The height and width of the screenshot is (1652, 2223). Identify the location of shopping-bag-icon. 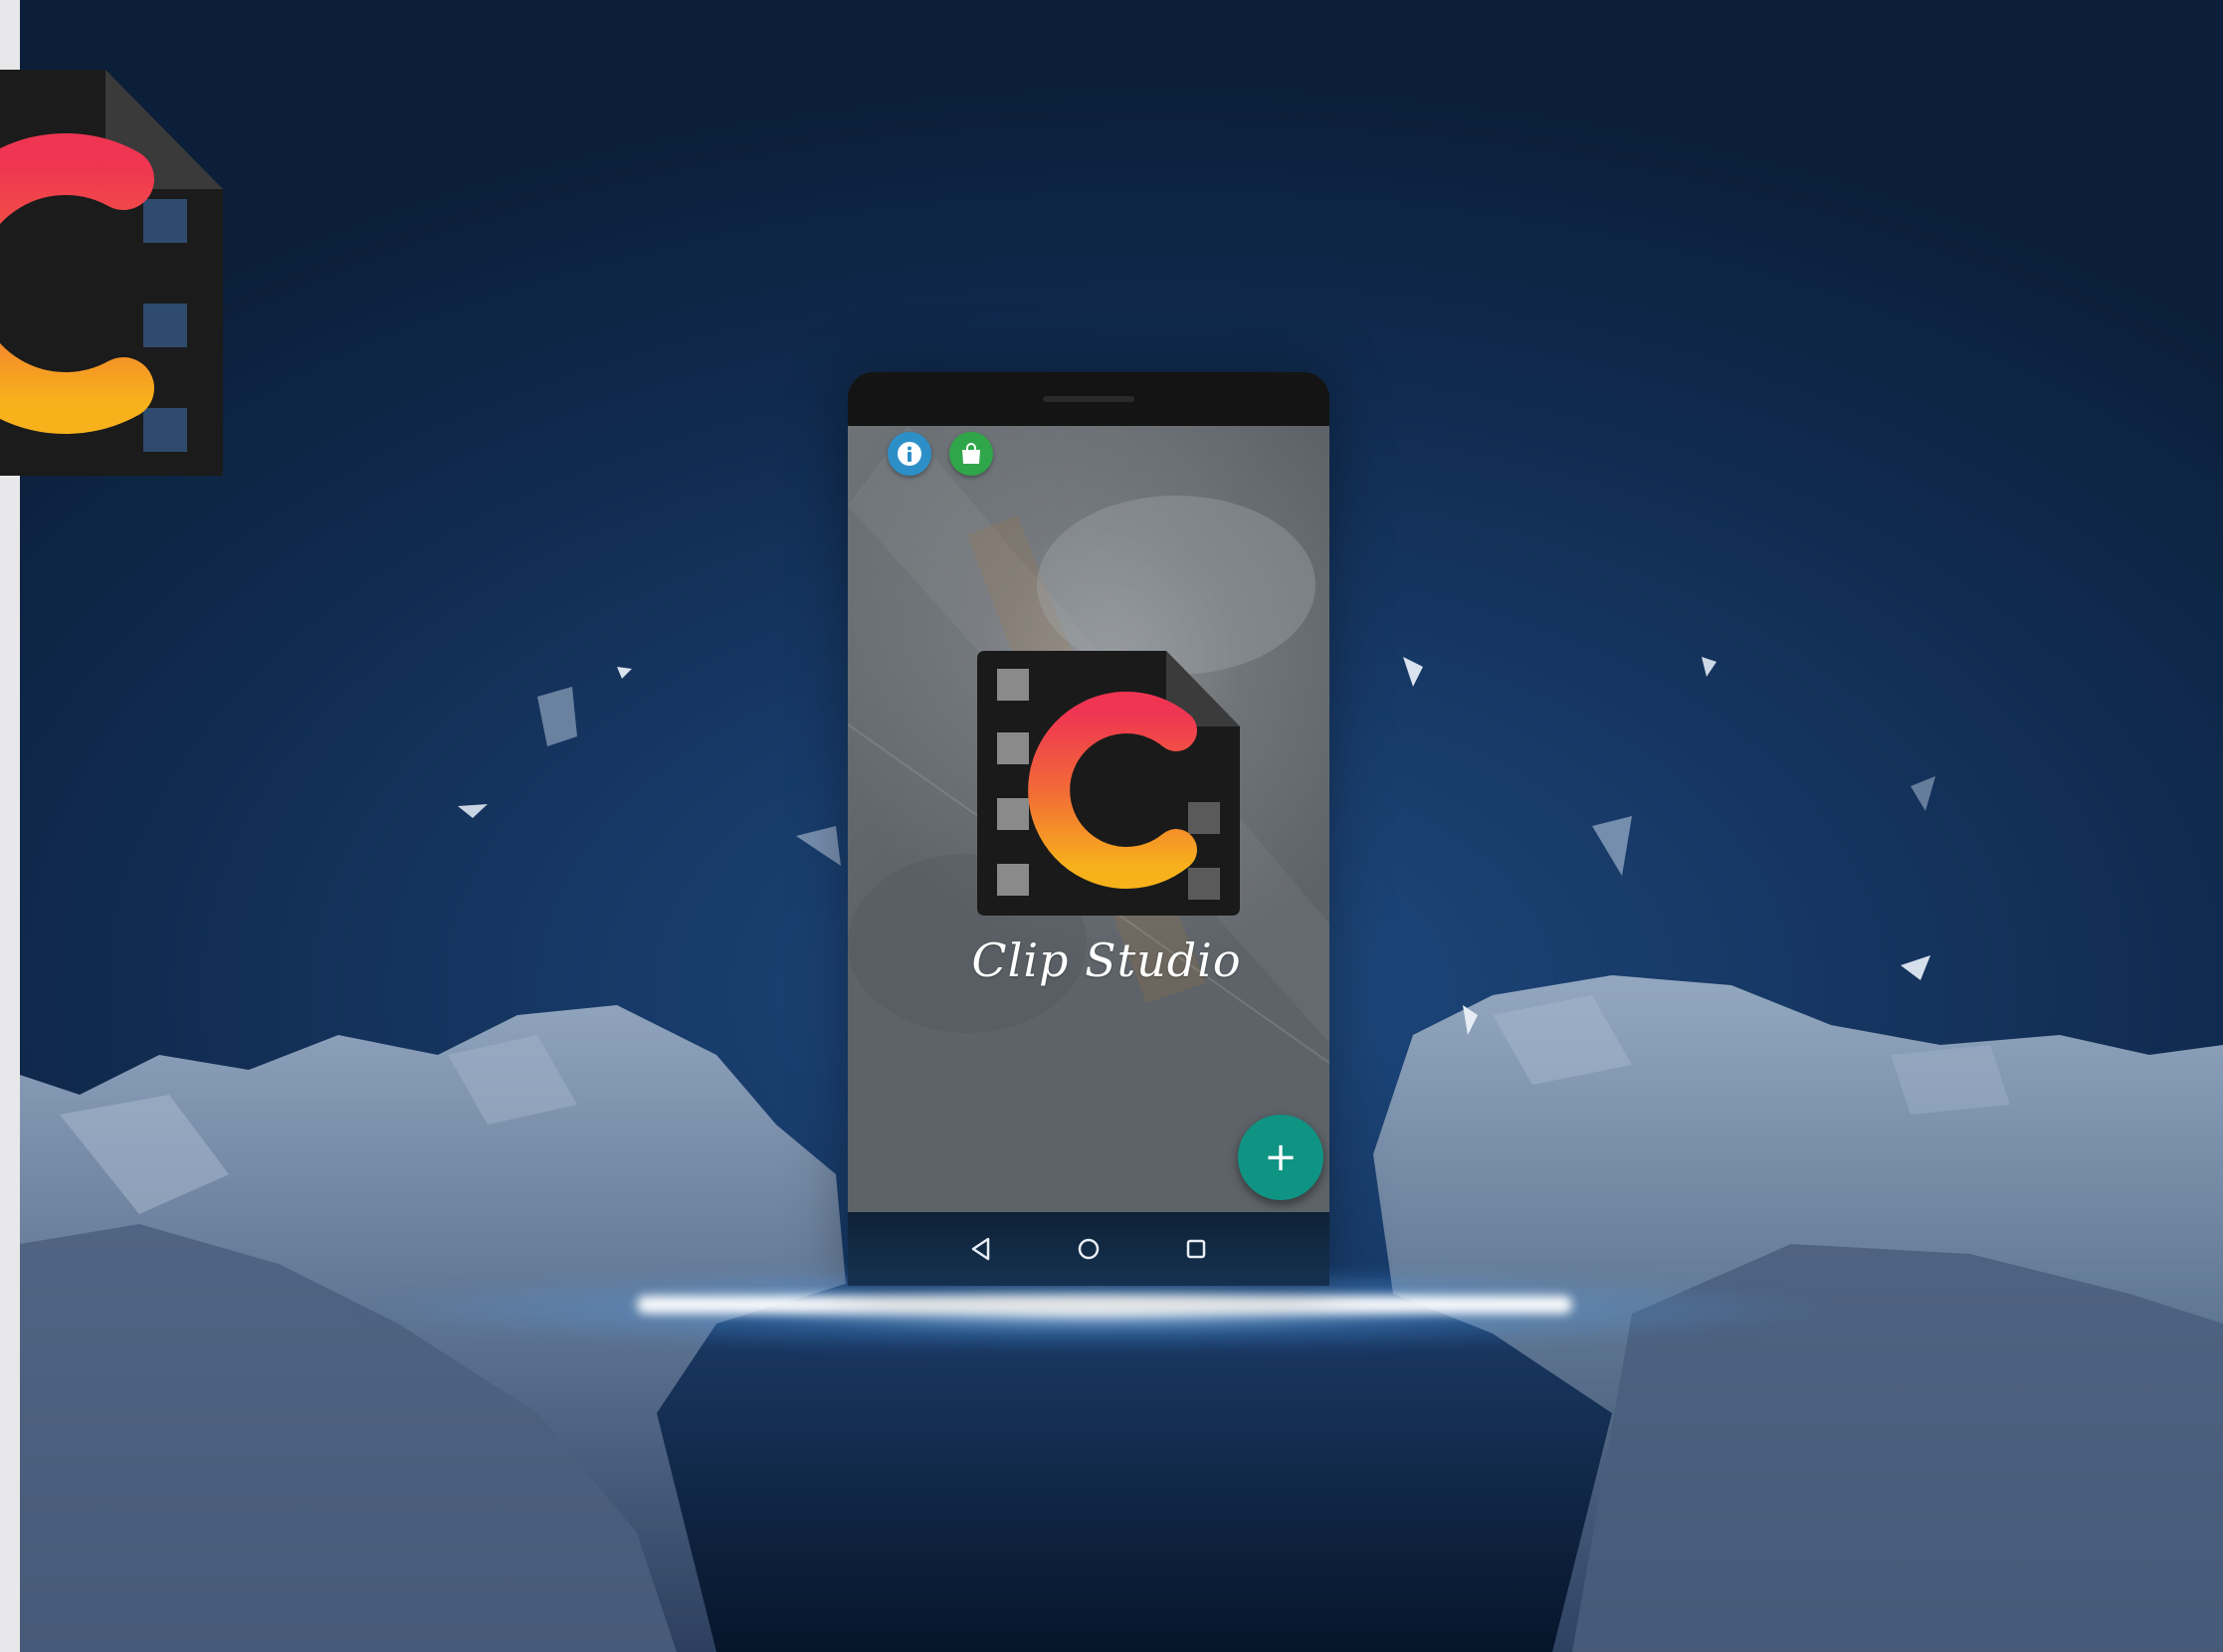
(971, 453).